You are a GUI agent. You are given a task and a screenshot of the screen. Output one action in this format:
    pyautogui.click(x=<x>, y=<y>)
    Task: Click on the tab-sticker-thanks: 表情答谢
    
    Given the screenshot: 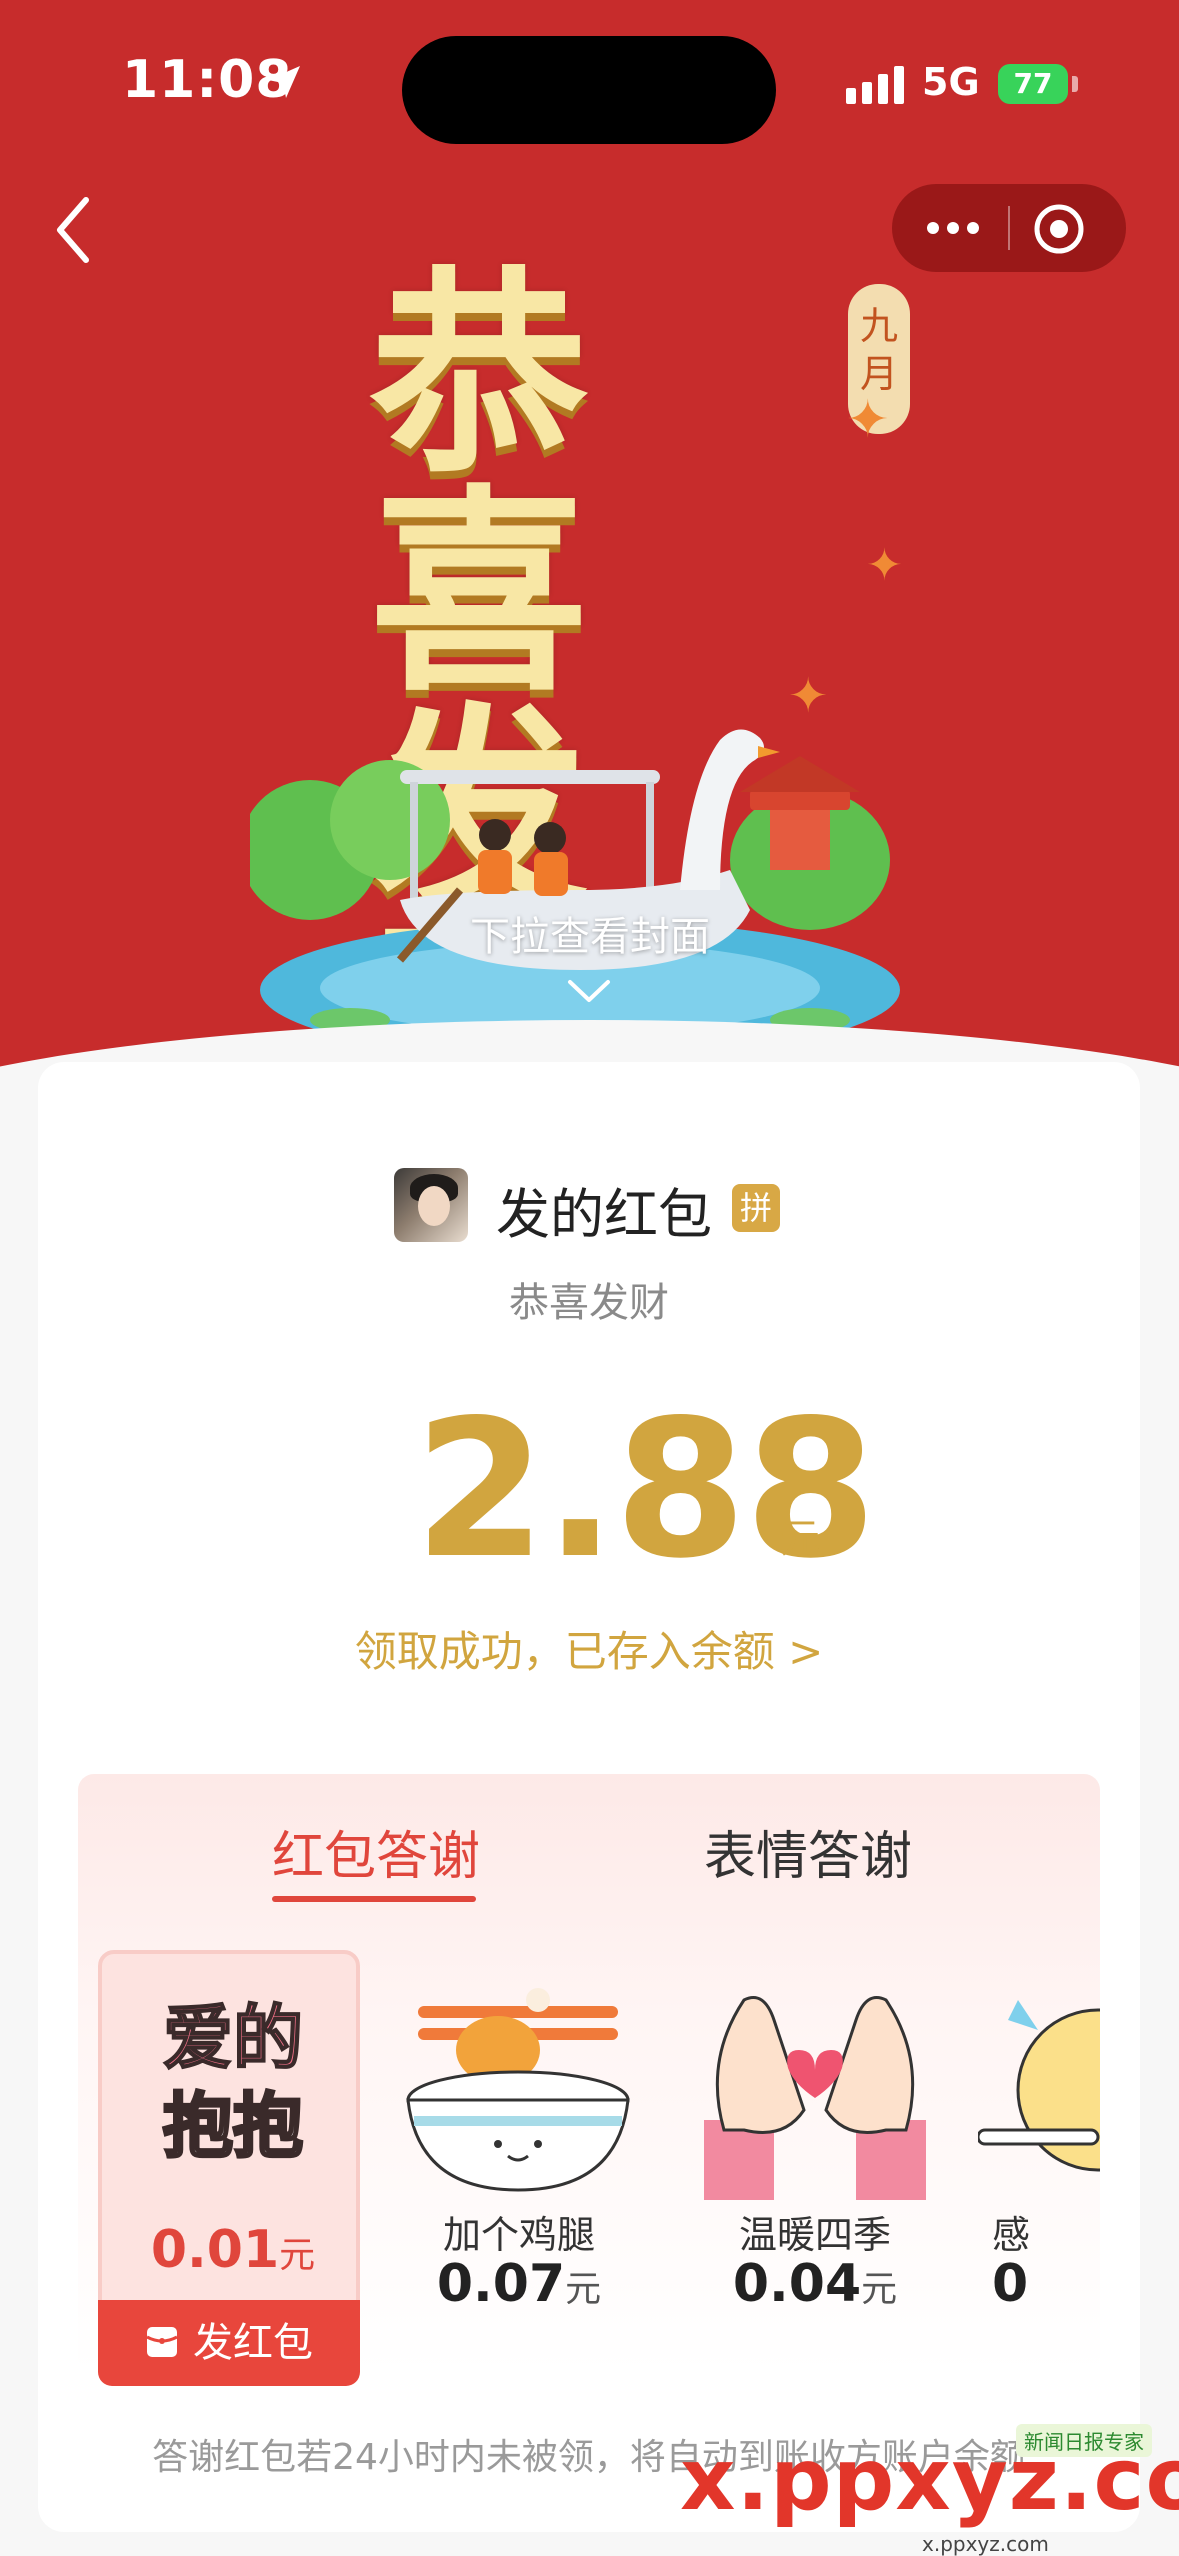 What is the action you would take?
    pyautogui.click(x=808, y=1851)
    